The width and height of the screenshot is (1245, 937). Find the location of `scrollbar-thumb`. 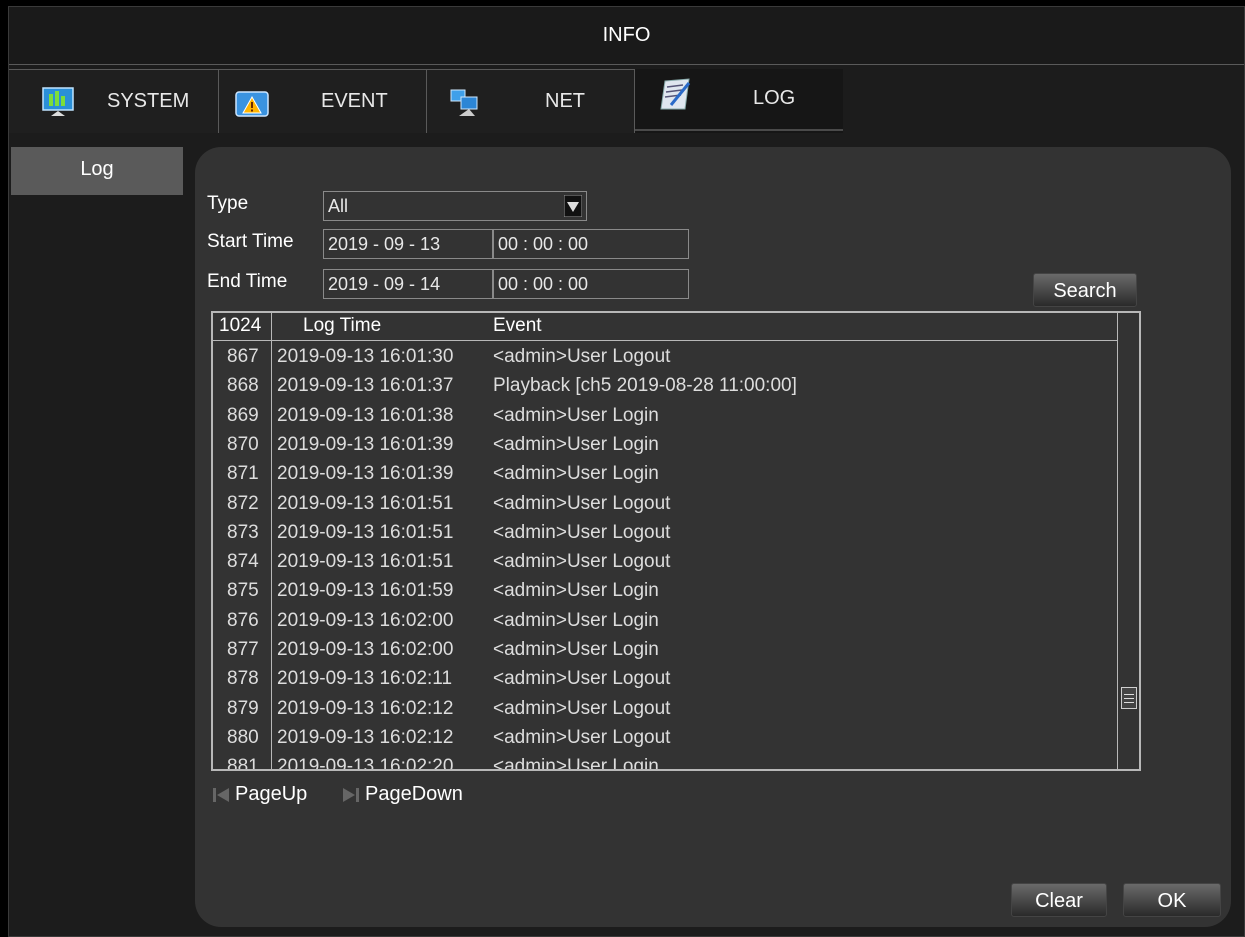

scrollbar-thumb is located at coordinates (1129, 698).